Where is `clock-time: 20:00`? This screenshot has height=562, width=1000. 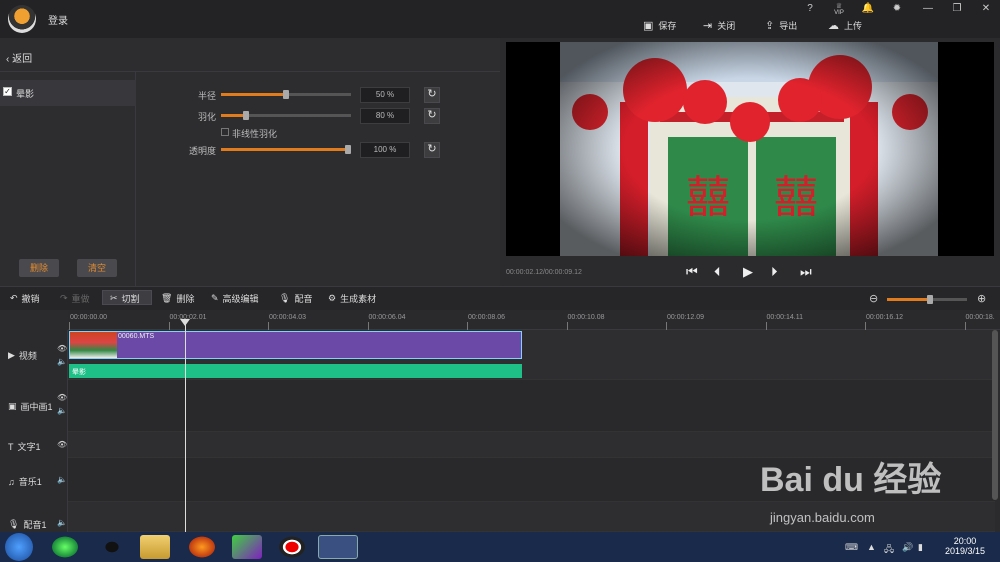
clock-time: 20:00 is located at coordinates (965, 541).